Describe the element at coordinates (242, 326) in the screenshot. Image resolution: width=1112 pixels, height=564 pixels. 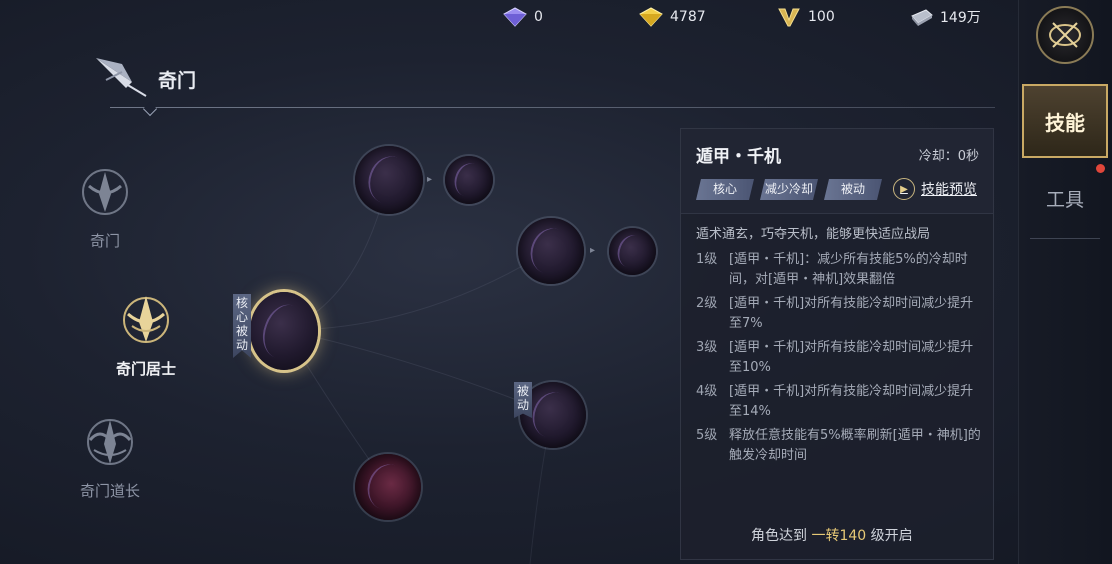
I see `core-passive-tag: 核心被动` at that location.